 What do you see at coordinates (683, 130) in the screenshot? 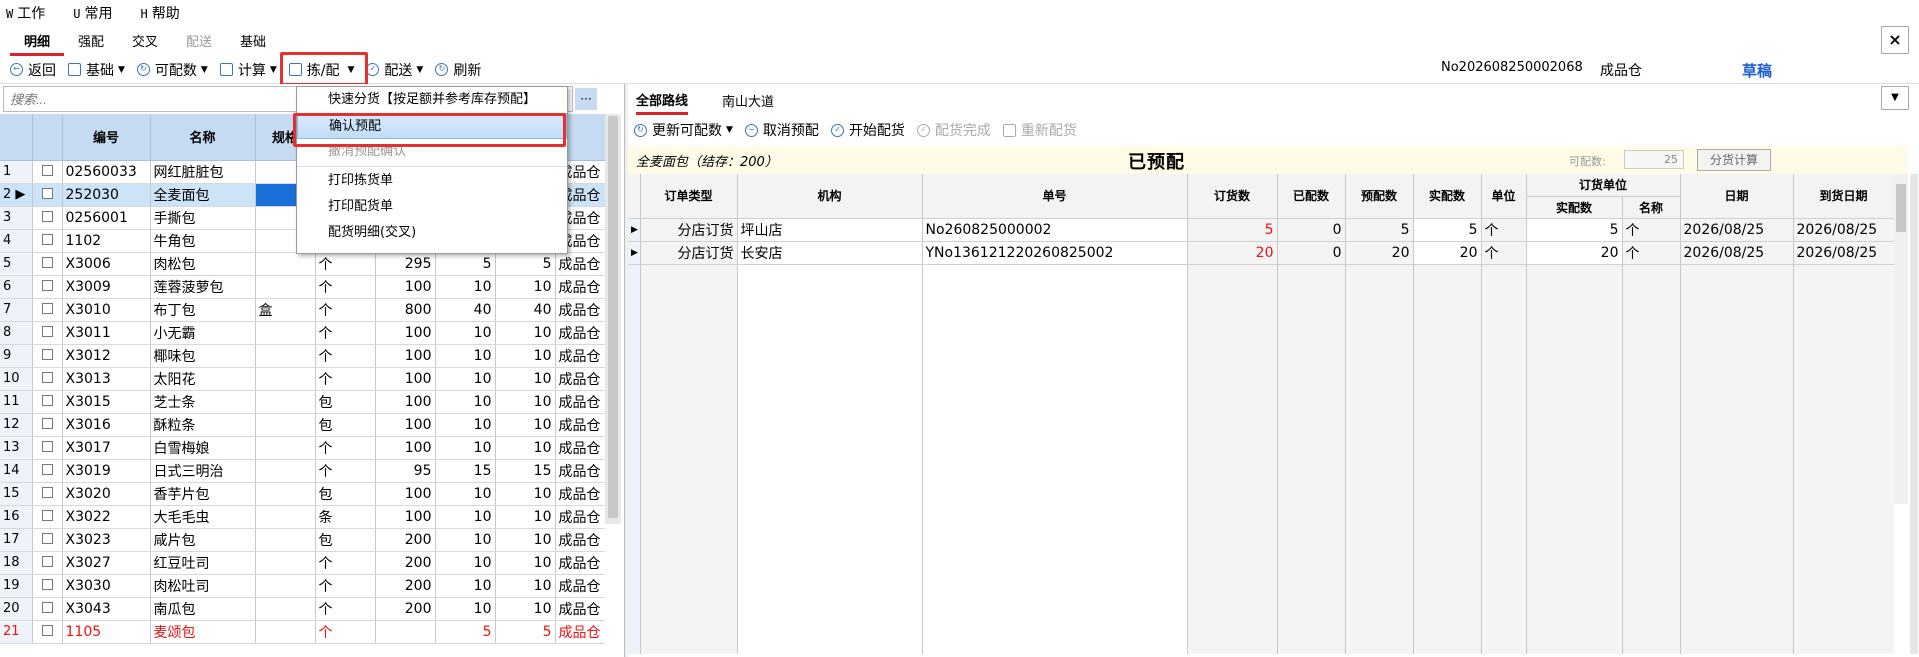
I see `update-available-button: ↻ 更新可配数 ▼` at bounding box center [683, 130].